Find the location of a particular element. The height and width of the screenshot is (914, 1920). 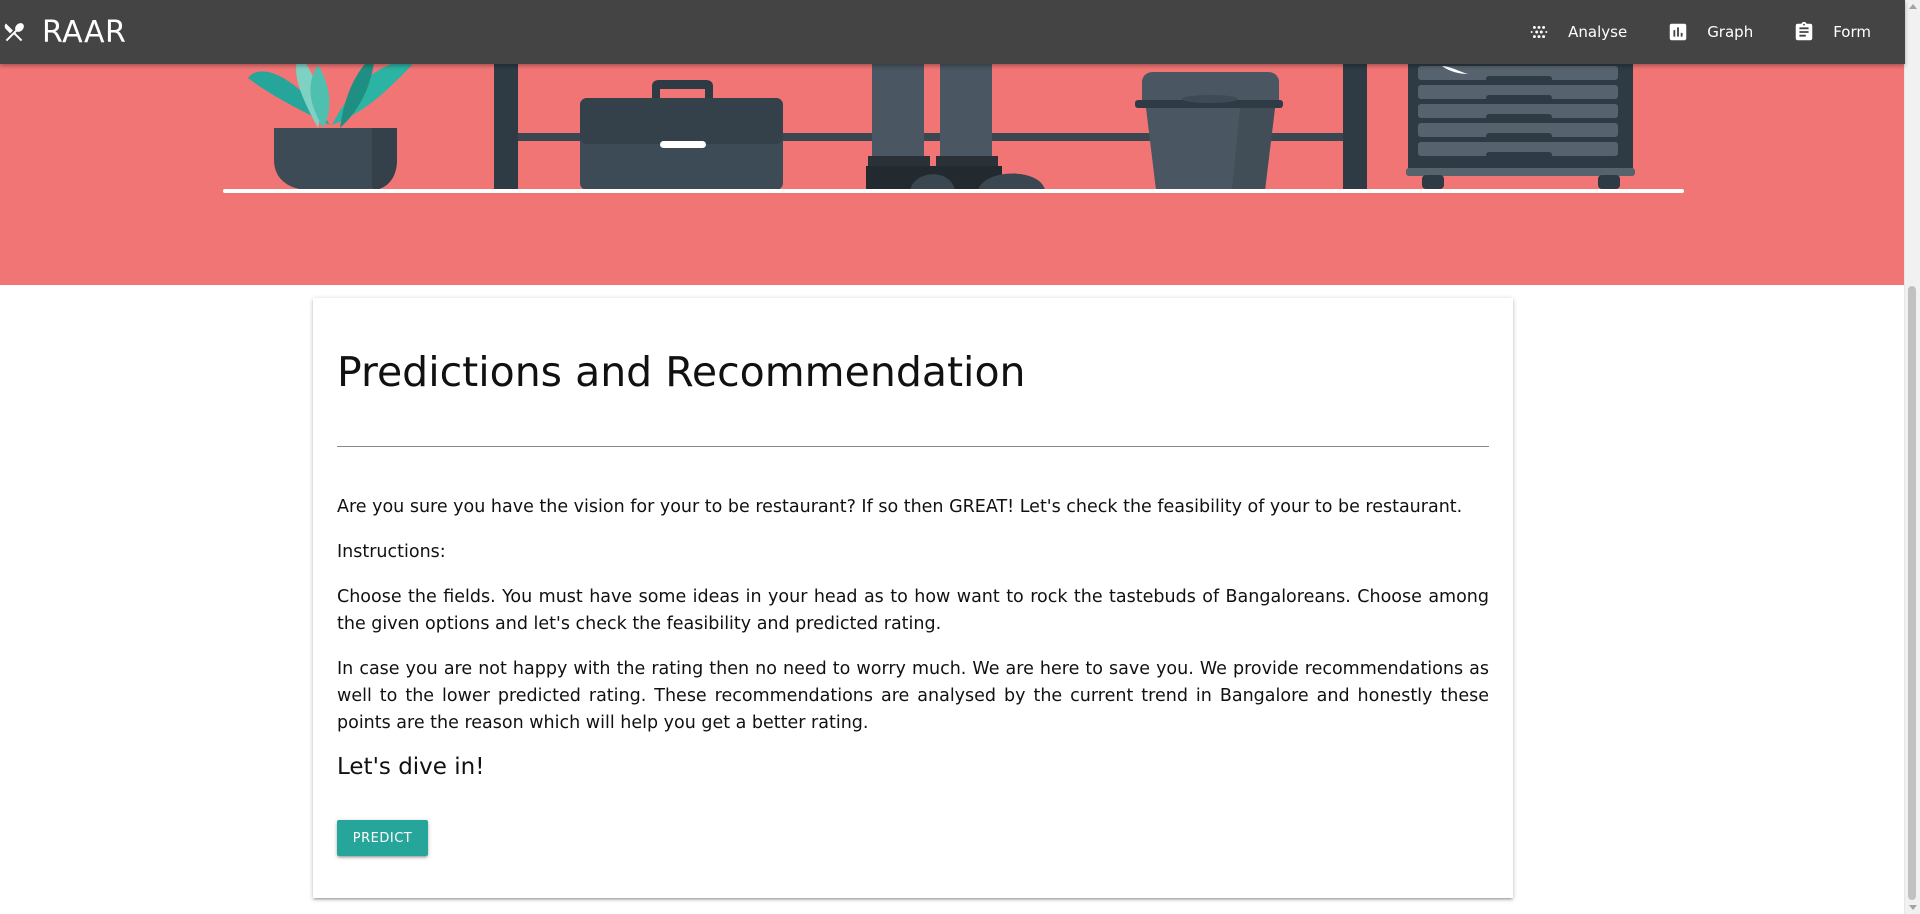

nav-item-analyse: Analyse is located at coordinates (1577, 32).